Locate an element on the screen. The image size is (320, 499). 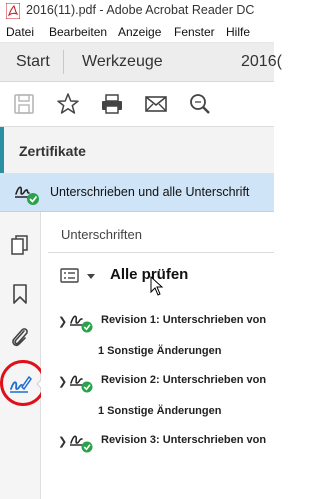
print-icon is located at coordinates (112, 104).